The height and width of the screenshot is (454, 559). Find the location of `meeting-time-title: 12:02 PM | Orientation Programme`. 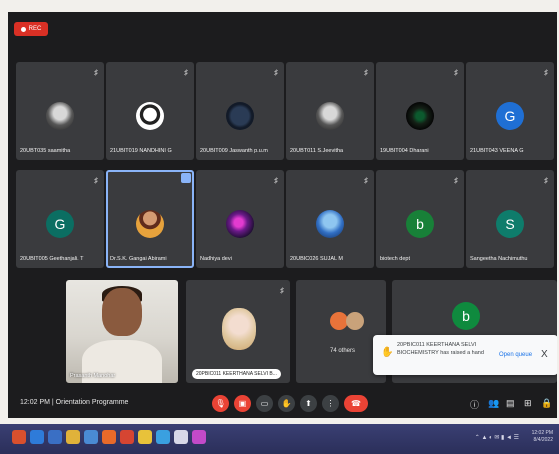

meeting-time-title: 12:02 PM | Orientation Programme is located at coordinates (74, 402).